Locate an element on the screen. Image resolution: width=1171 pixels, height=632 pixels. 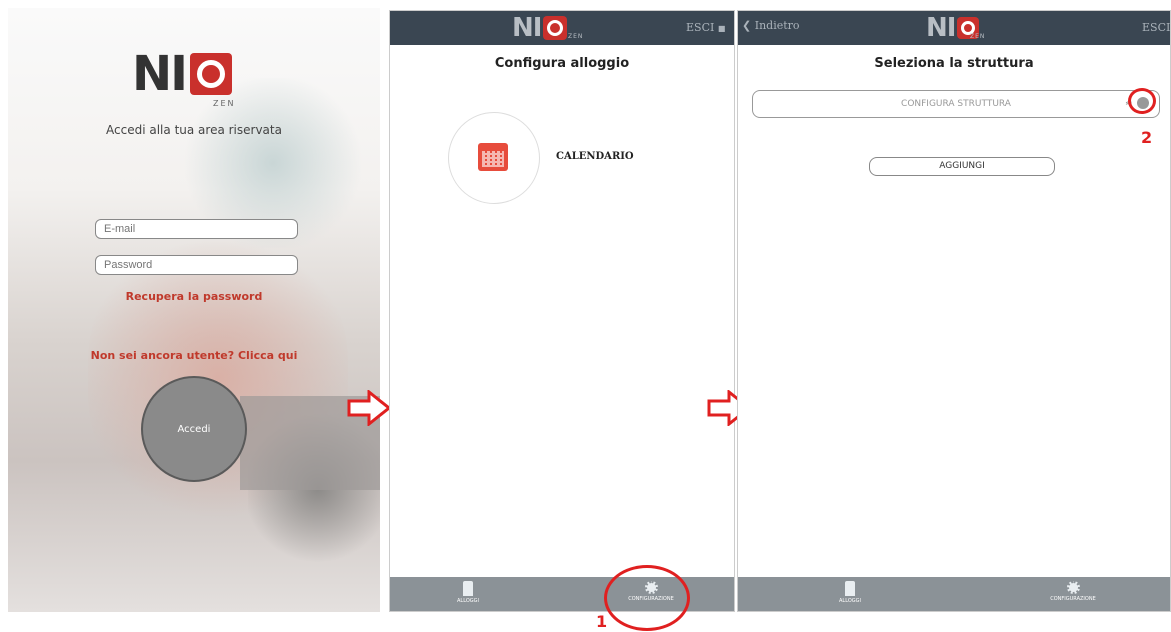
logout-button: ESCI is located at coordinates (1156, 27).